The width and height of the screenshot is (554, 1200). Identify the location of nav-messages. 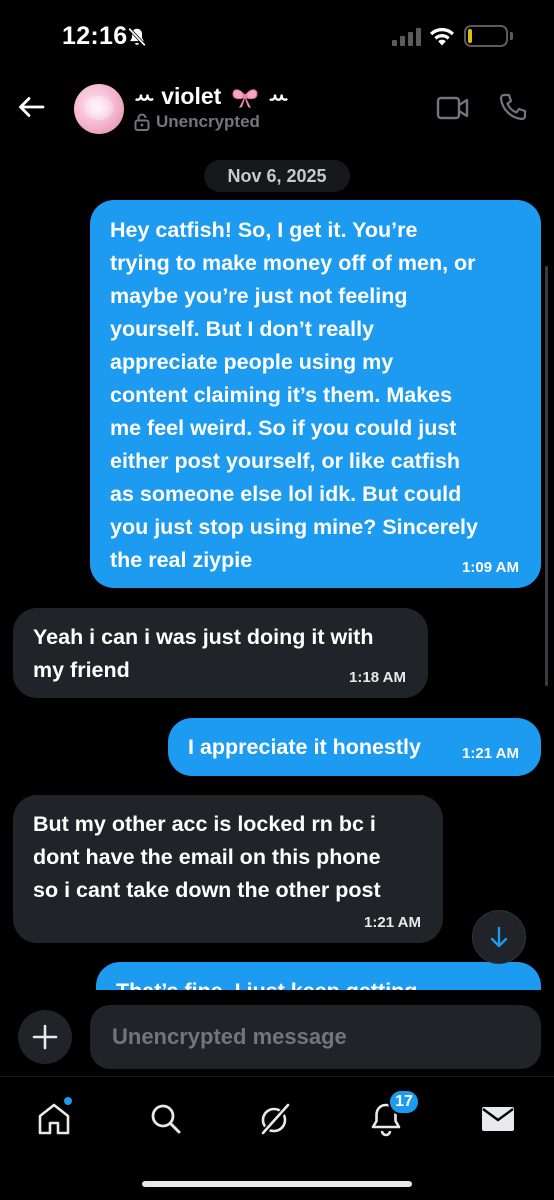
(498, 1119).